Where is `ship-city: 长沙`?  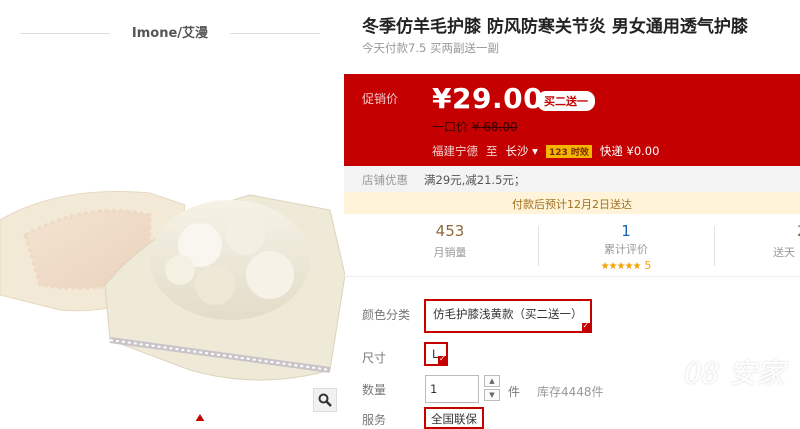
ship-city: 长沙 is located at coordinates (517, 151).